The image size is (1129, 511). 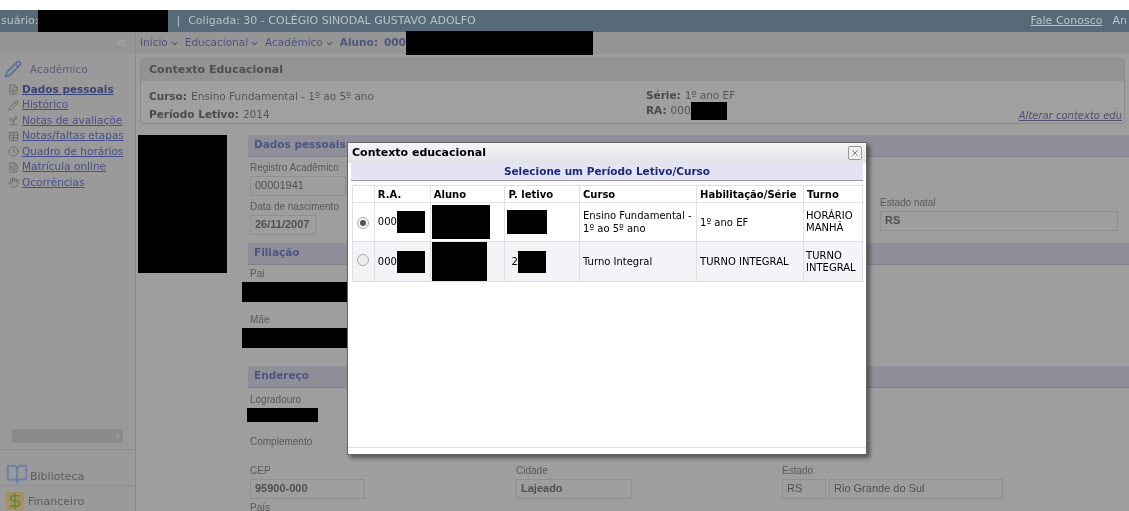 I want to click on school-name: Coligada: 30 - COLÉGIO SINODAL GUSTAVO ADOLFO, so click(x=332, y=20).